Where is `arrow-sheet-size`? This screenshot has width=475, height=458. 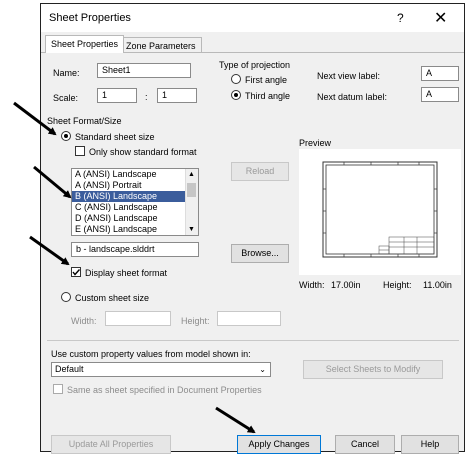
arrow-sheet-size is located at coordinates (52, 182).